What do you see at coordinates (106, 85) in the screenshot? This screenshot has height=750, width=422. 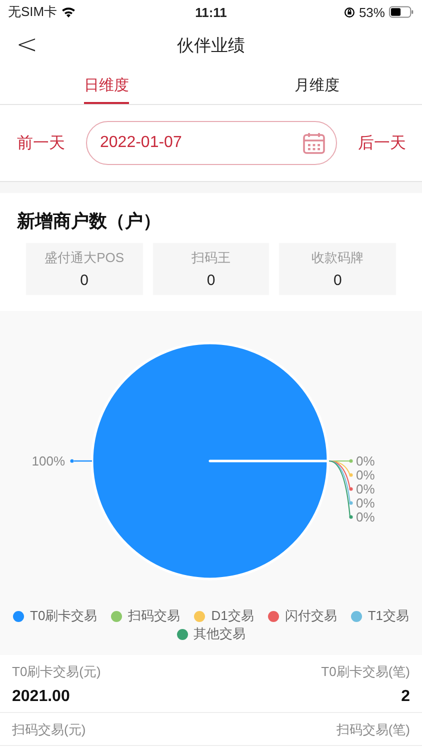 I see `tab: 日维度` at bounding box center [106, 85].